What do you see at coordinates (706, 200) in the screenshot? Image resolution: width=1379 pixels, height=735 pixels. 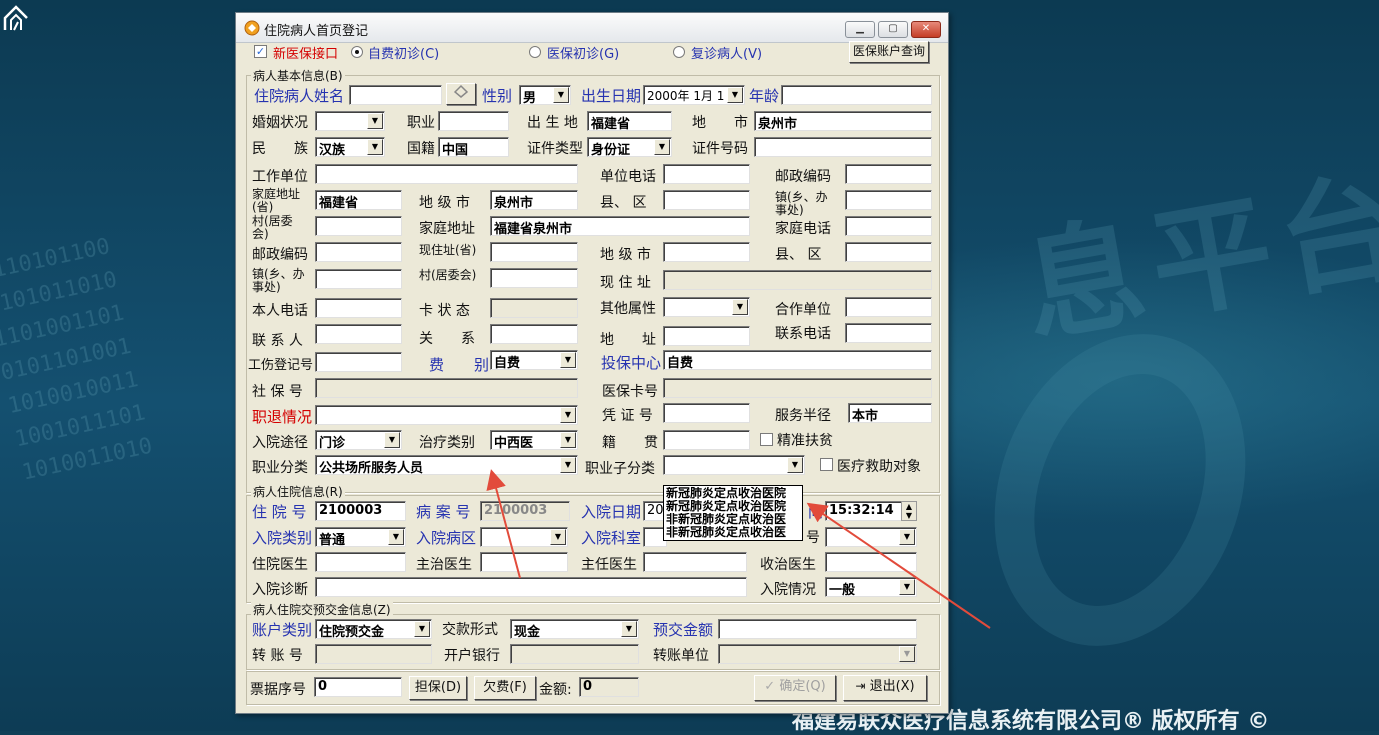 I see `county-input` at bounding box center [706, 200].